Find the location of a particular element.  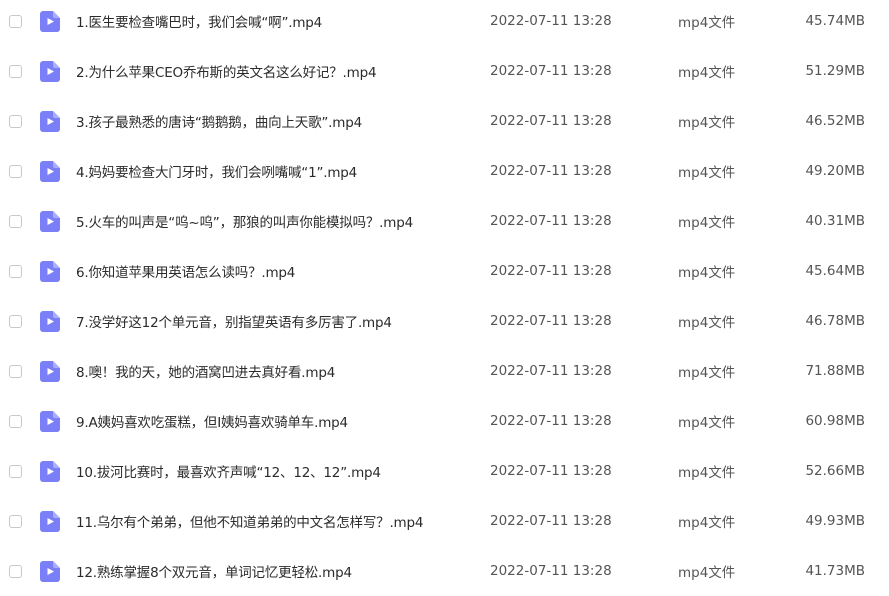

file-name: 12.熟练掌握8个双元音，单词记忆更轻松.mp4 is located at coordinates (214, 571).